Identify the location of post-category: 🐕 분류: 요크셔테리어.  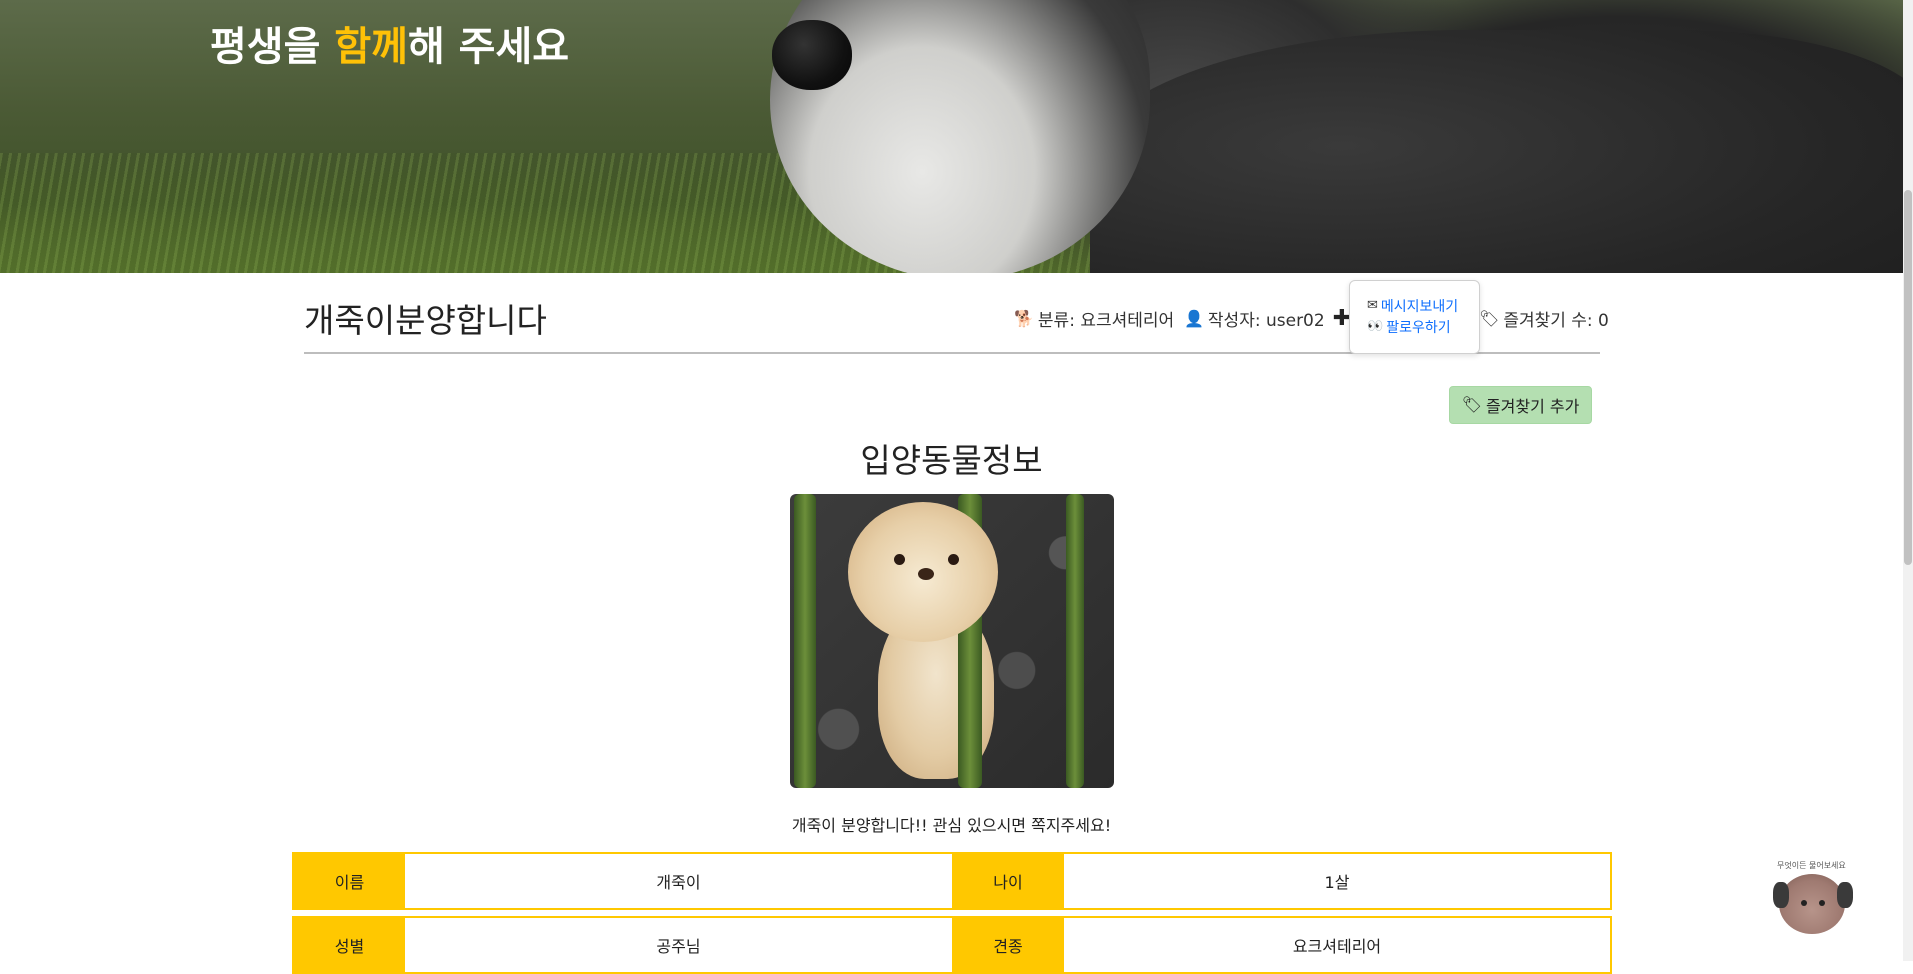
(1094, 318).